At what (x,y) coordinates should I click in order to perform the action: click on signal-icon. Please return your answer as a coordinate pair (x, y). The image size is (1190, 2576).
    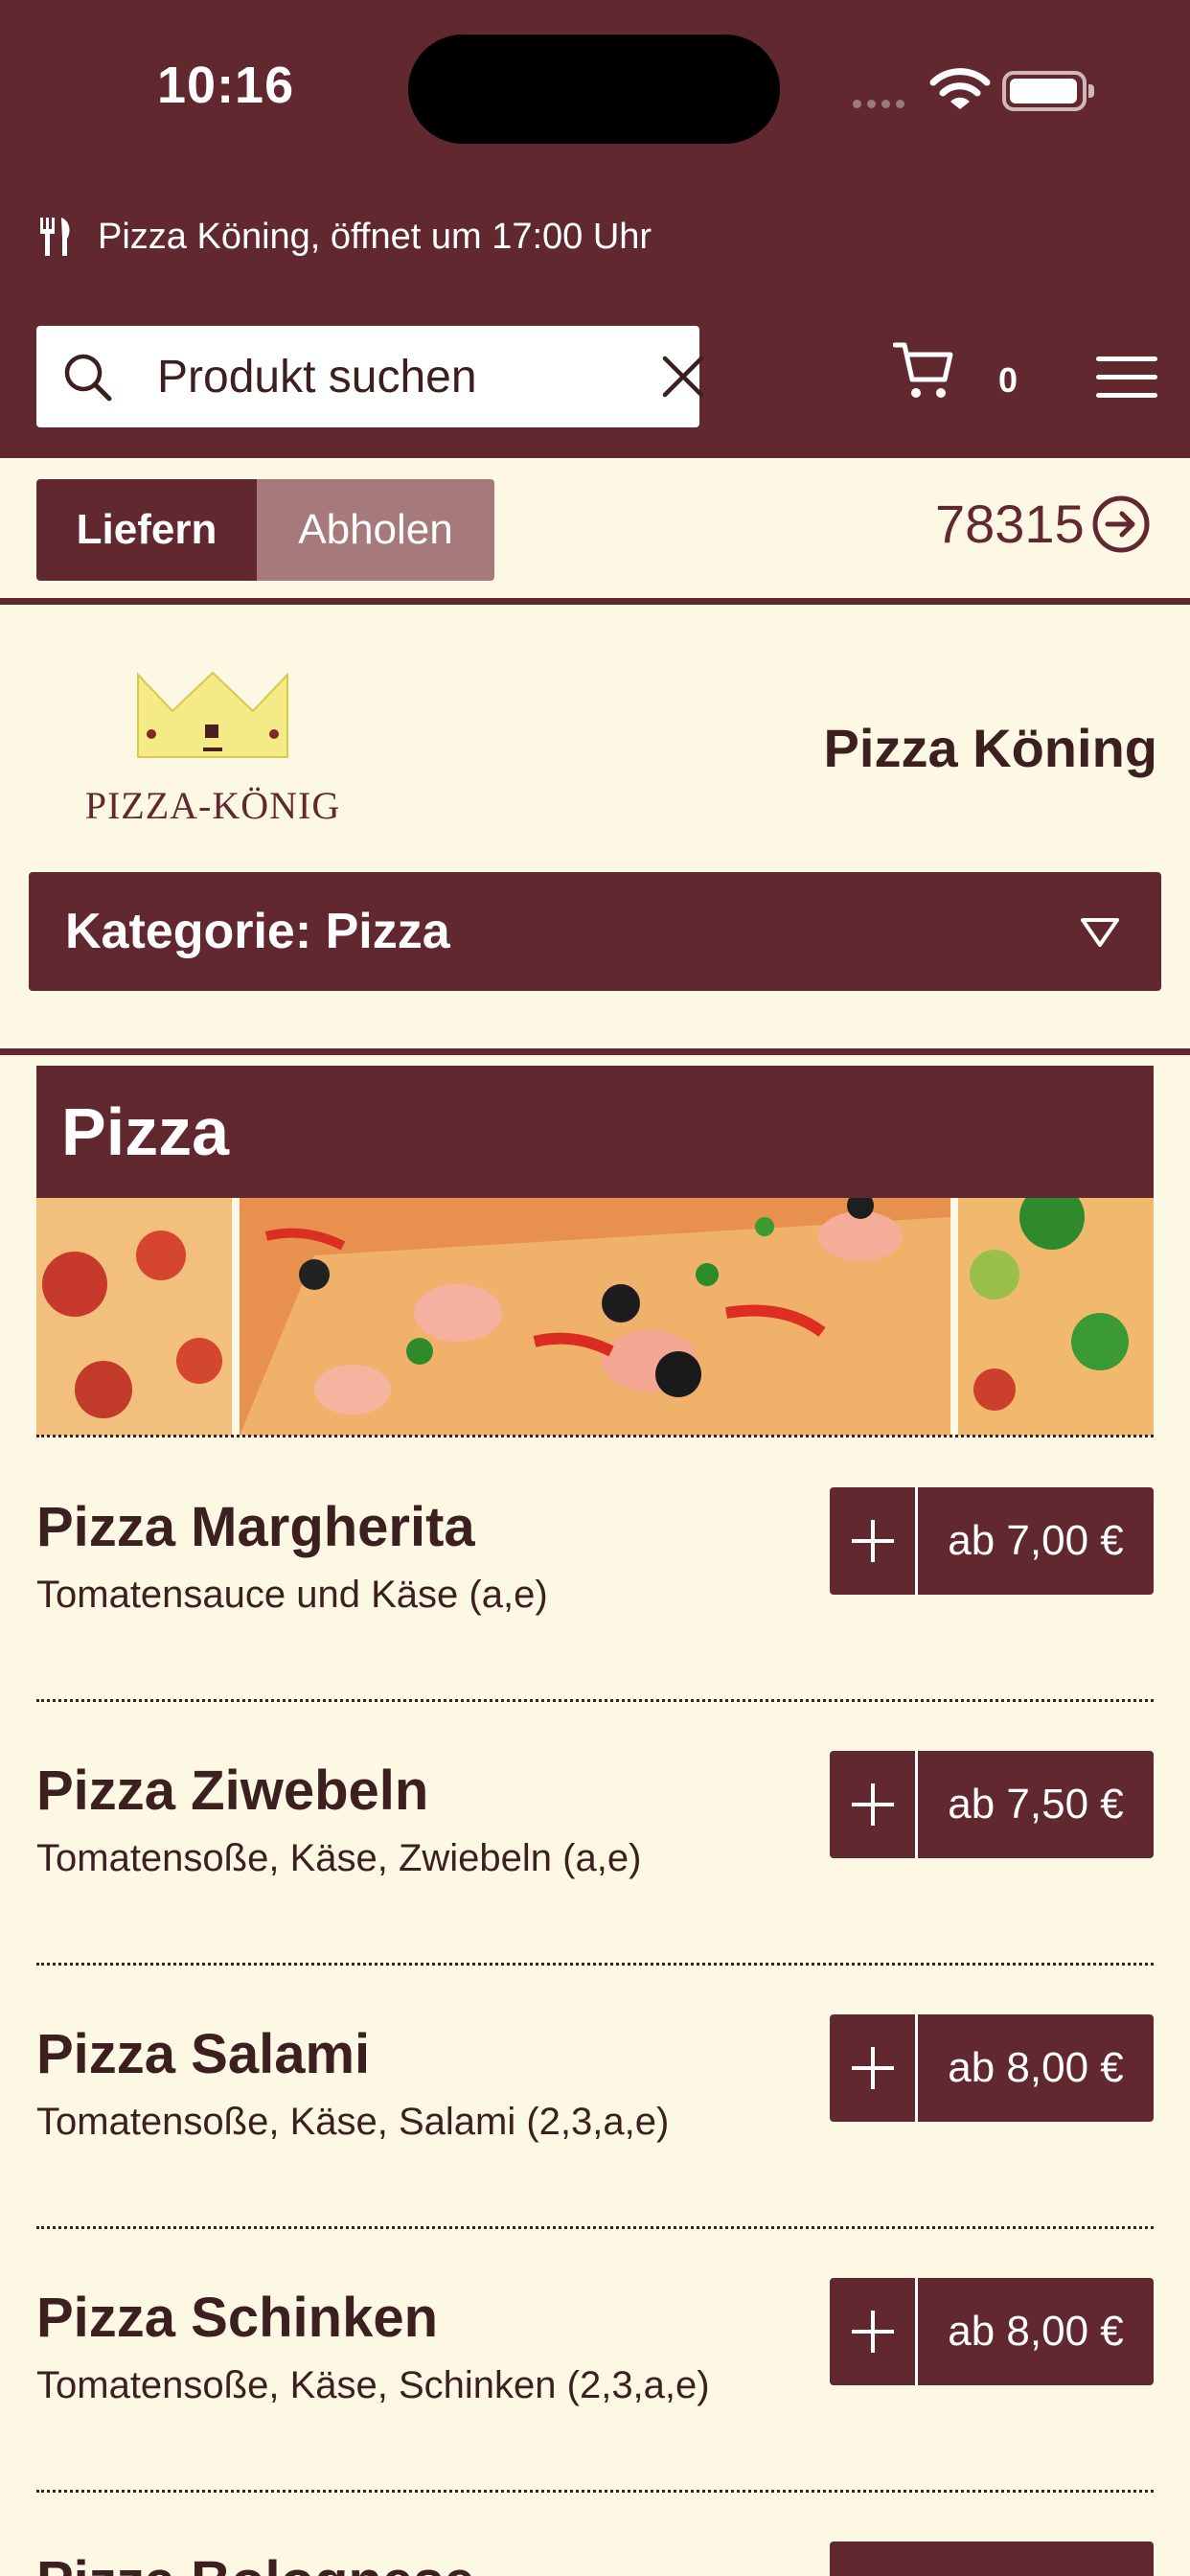
    Looking at the image, I should click on (882, 104).